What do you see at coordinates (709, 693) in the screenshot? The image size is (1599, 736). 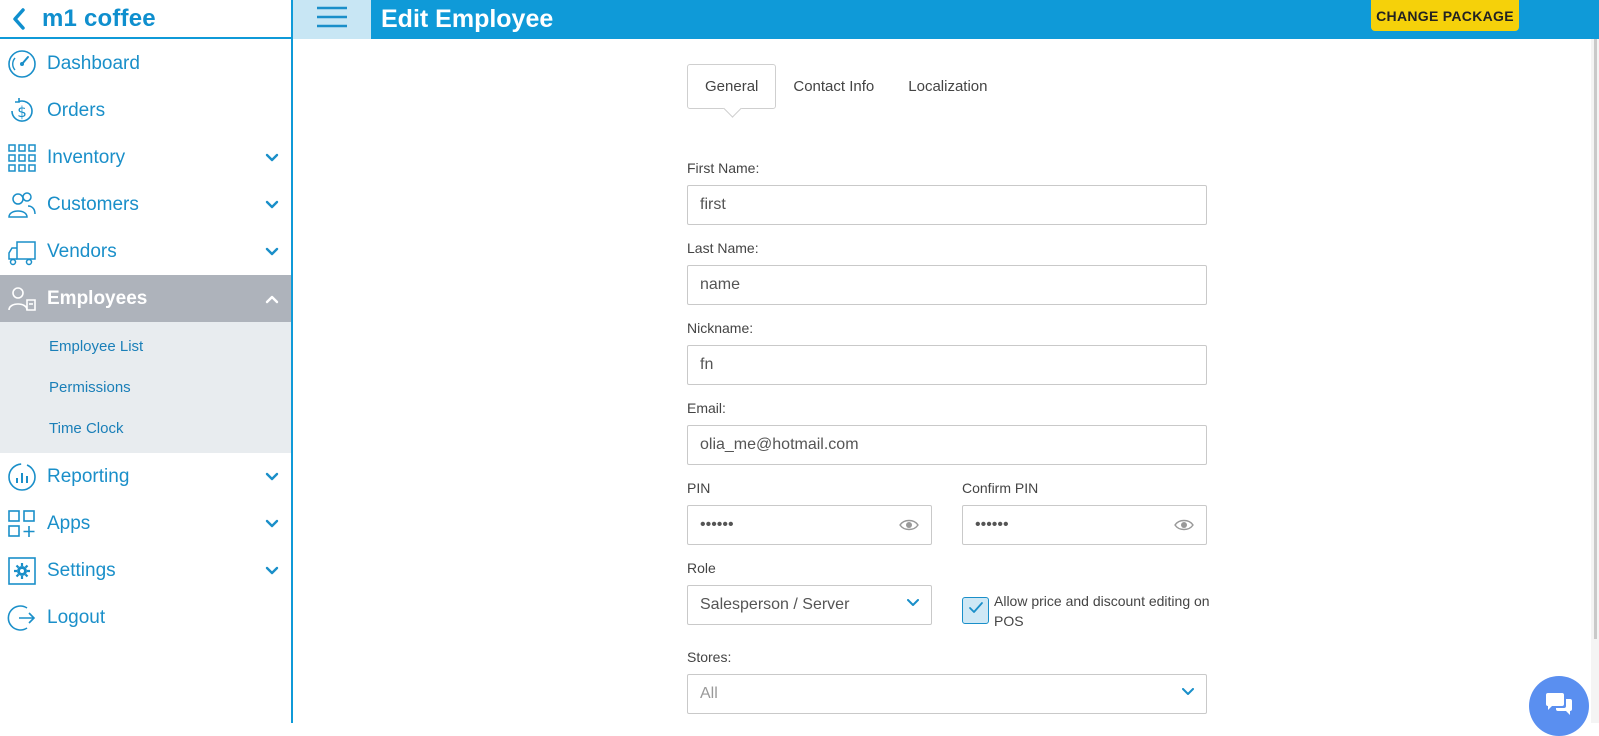 I see `stores-value: All` at bounding box center [709, 693].